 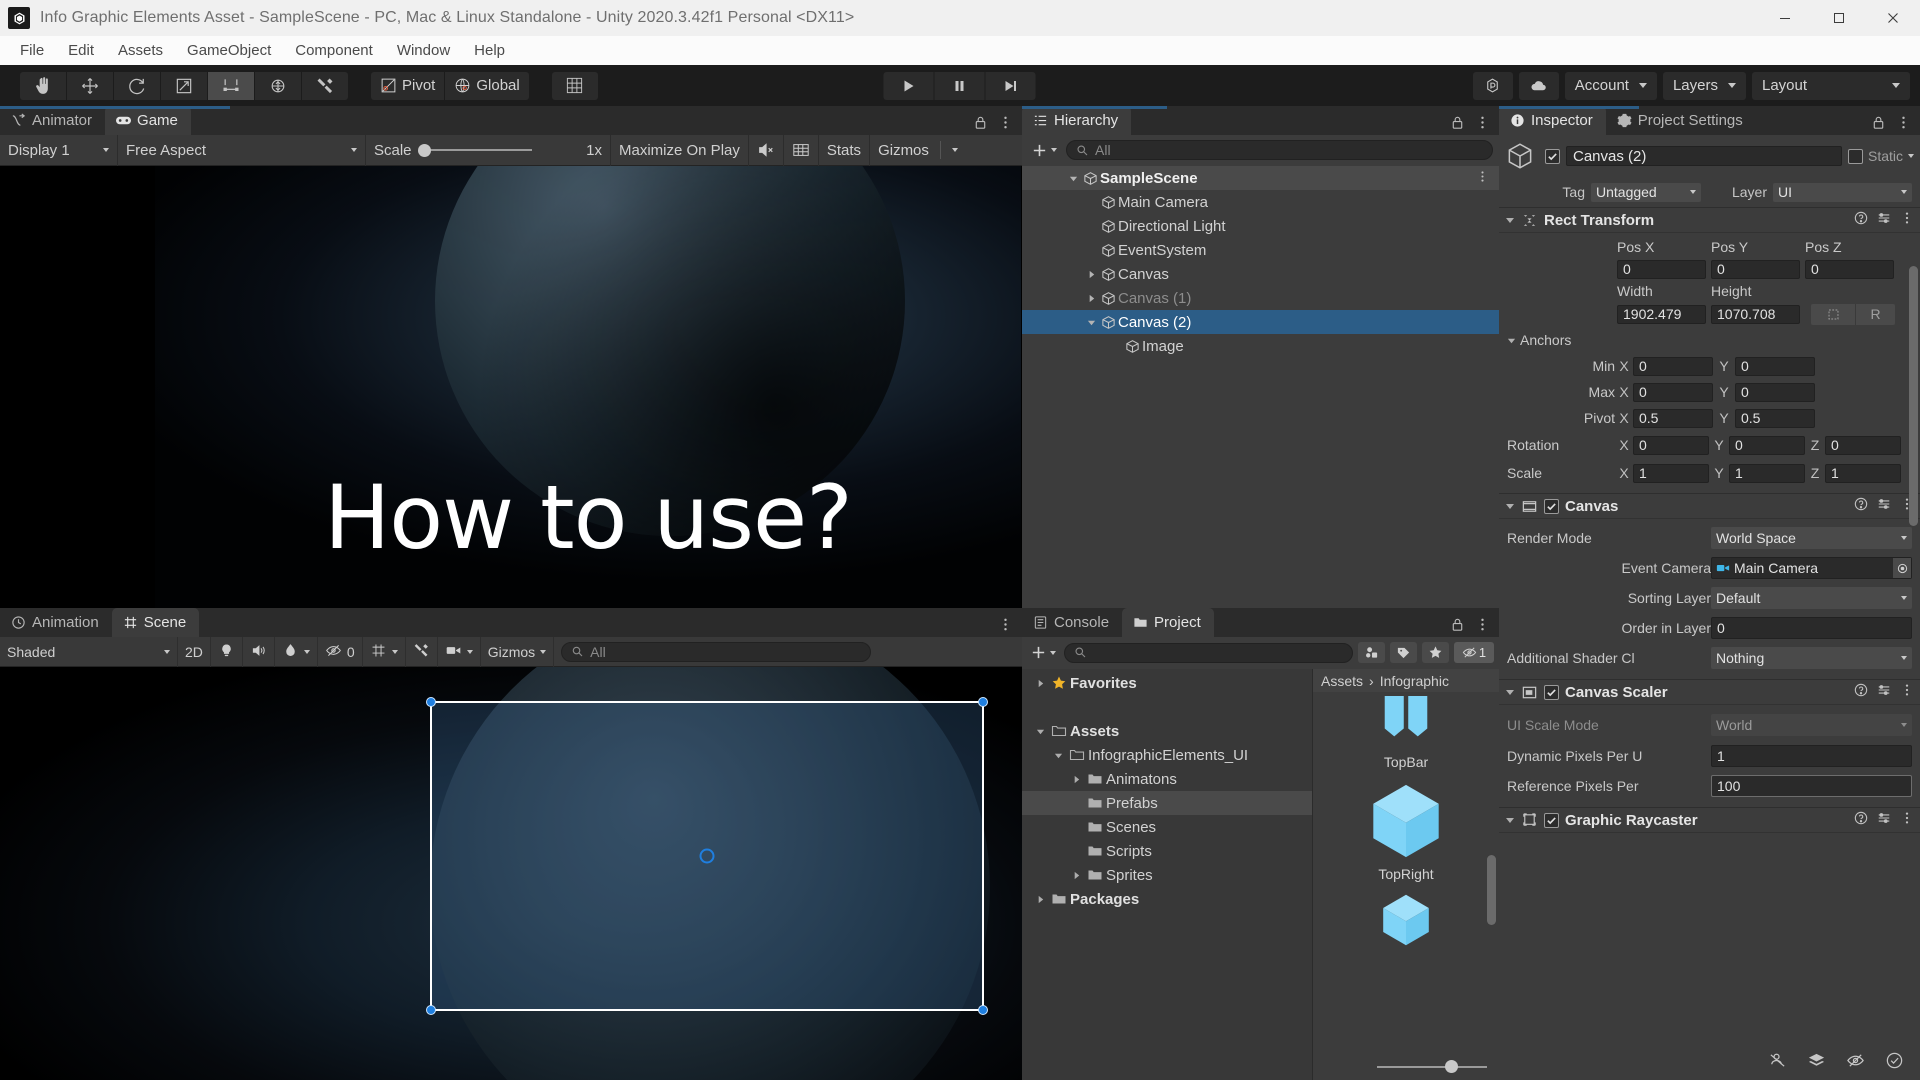 I want to click on pivot-handle, so click(x=707, y=856).